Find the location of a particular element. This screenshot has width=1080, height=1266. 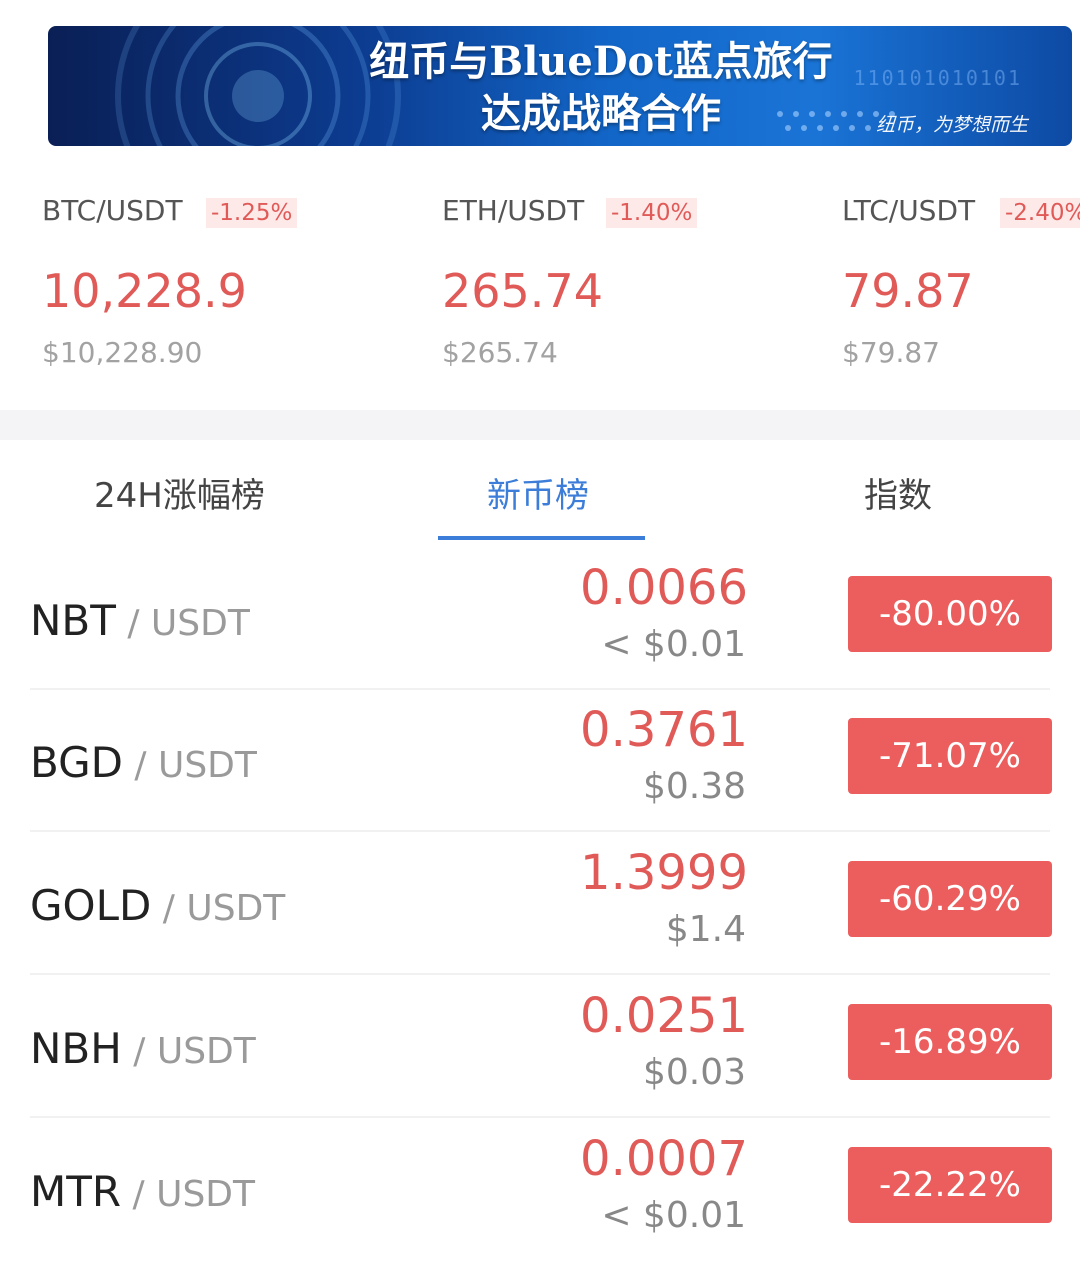

usd-price: $0.38 is located at coordinates (694, 786).